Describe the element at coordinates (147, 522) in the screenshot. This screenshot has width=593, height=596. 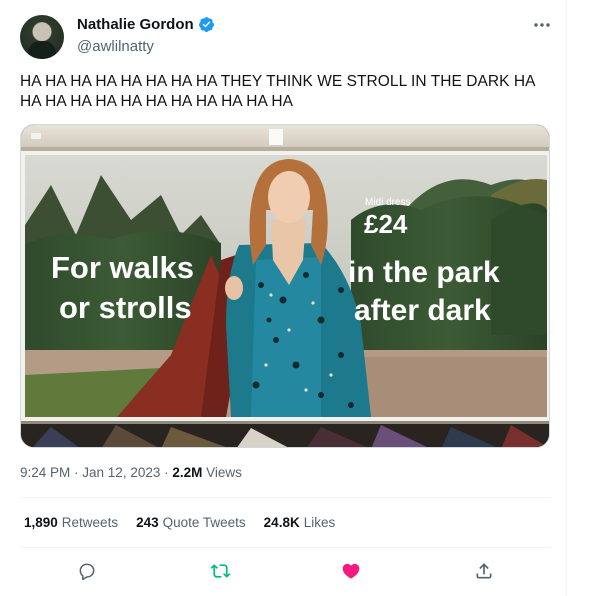
I see `quotes-count: 243` at that location.